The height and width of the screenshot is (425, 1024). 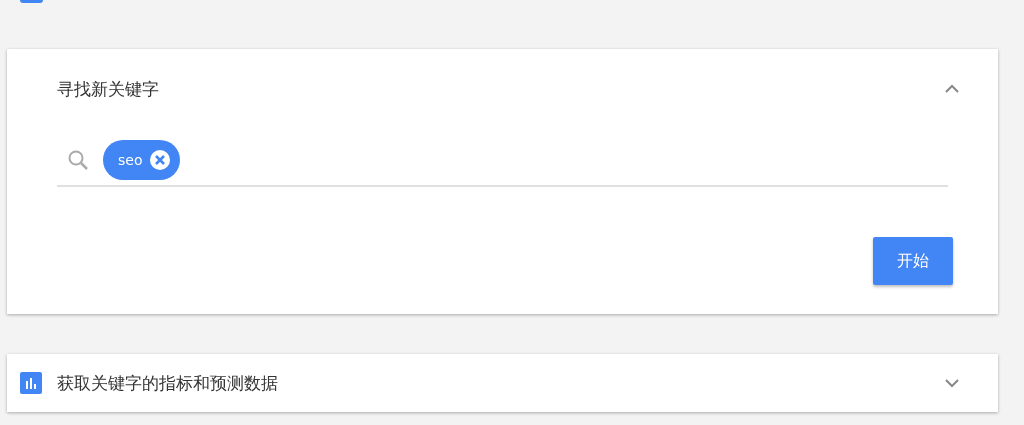 I want to click on search-icon, so click(x=78, y=160).